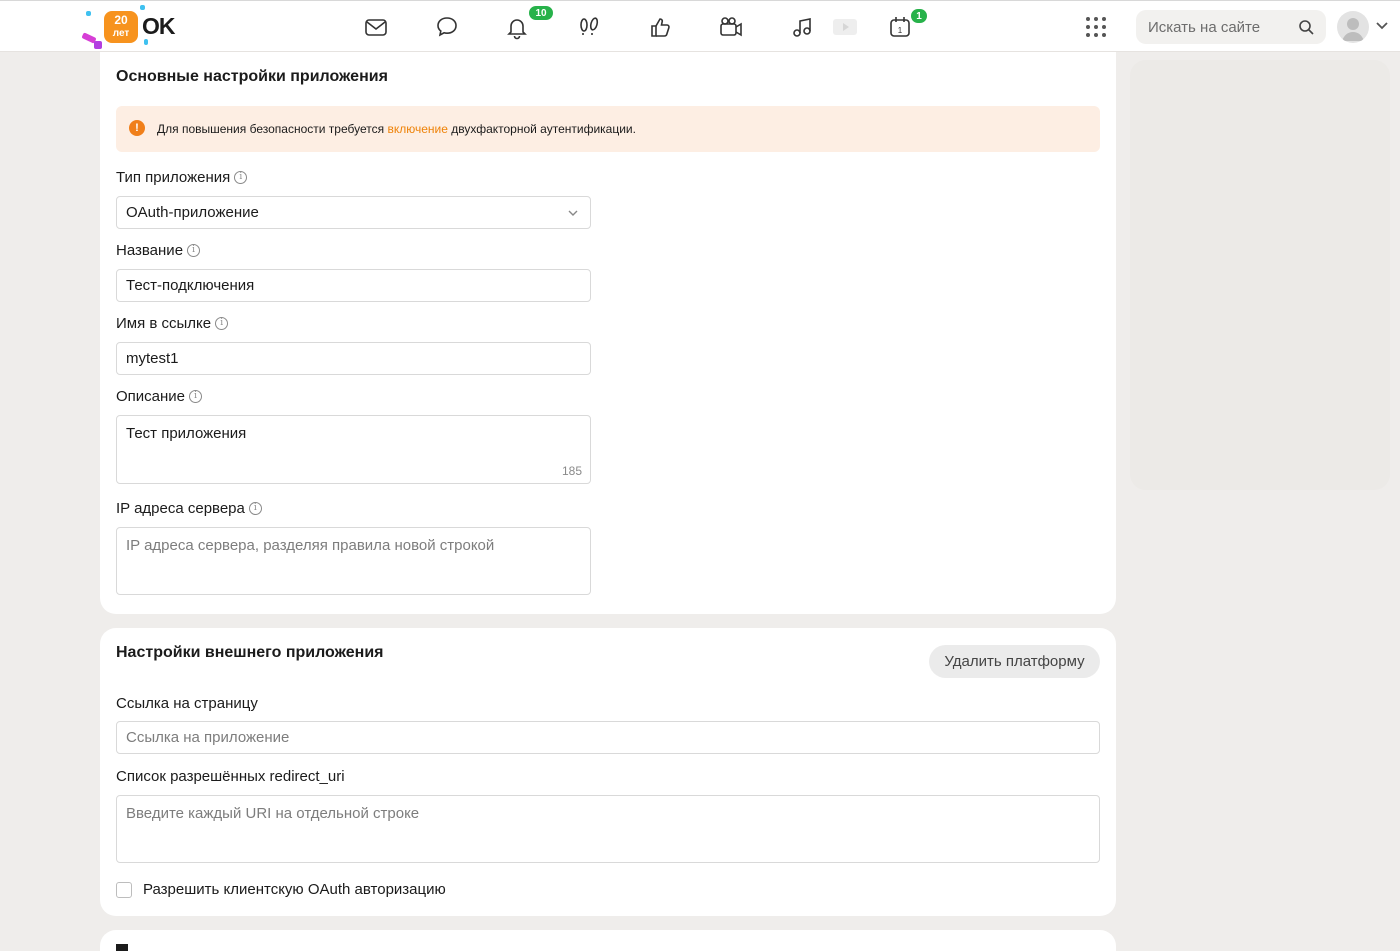 This screenshot has width=1400, height=951. Describe the element at coordinates (252, 76) in the screenshot. I see `basic-settings-title: Основные настройки приложения` at that location.